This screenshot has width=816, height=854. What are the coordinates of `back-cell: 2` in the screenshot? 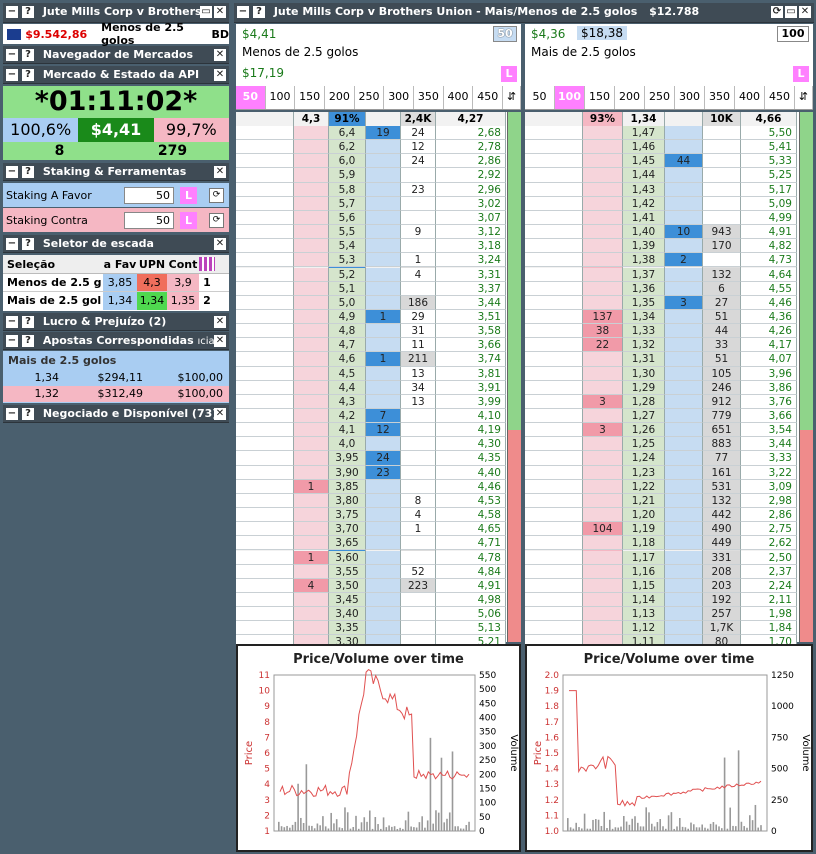 It's located at (684, 260).